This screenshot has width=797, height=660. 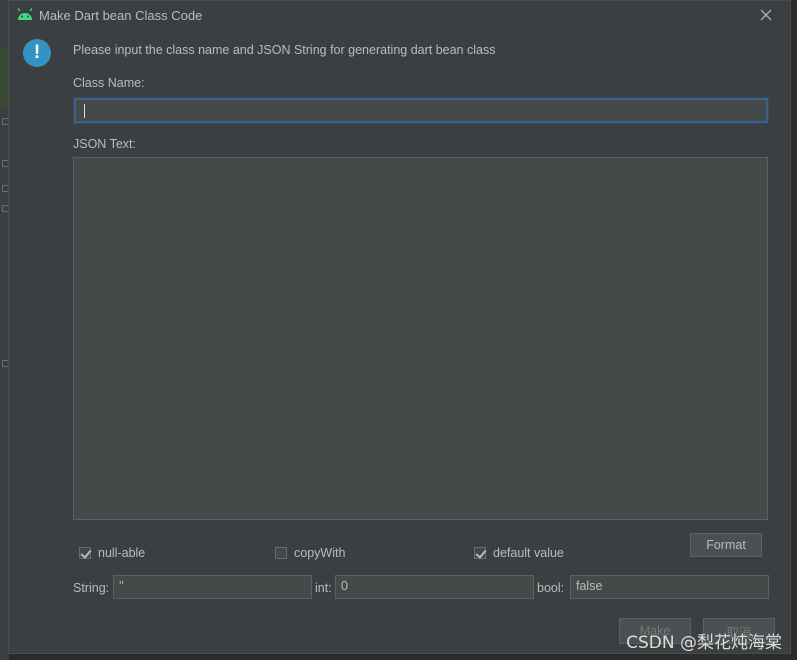 What do you see at coordinates (121, 15) in the screenshot?
I see `dialog-title: Make Dart bean Class Code` at bounding box center [121, 15].